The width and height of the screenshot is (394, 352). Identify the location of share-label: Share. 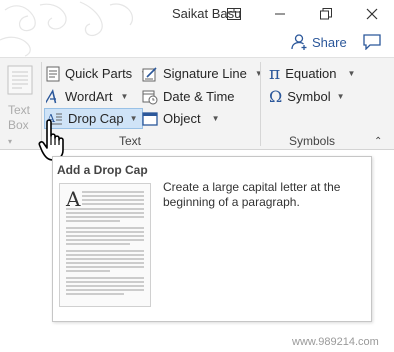
(329, 42).